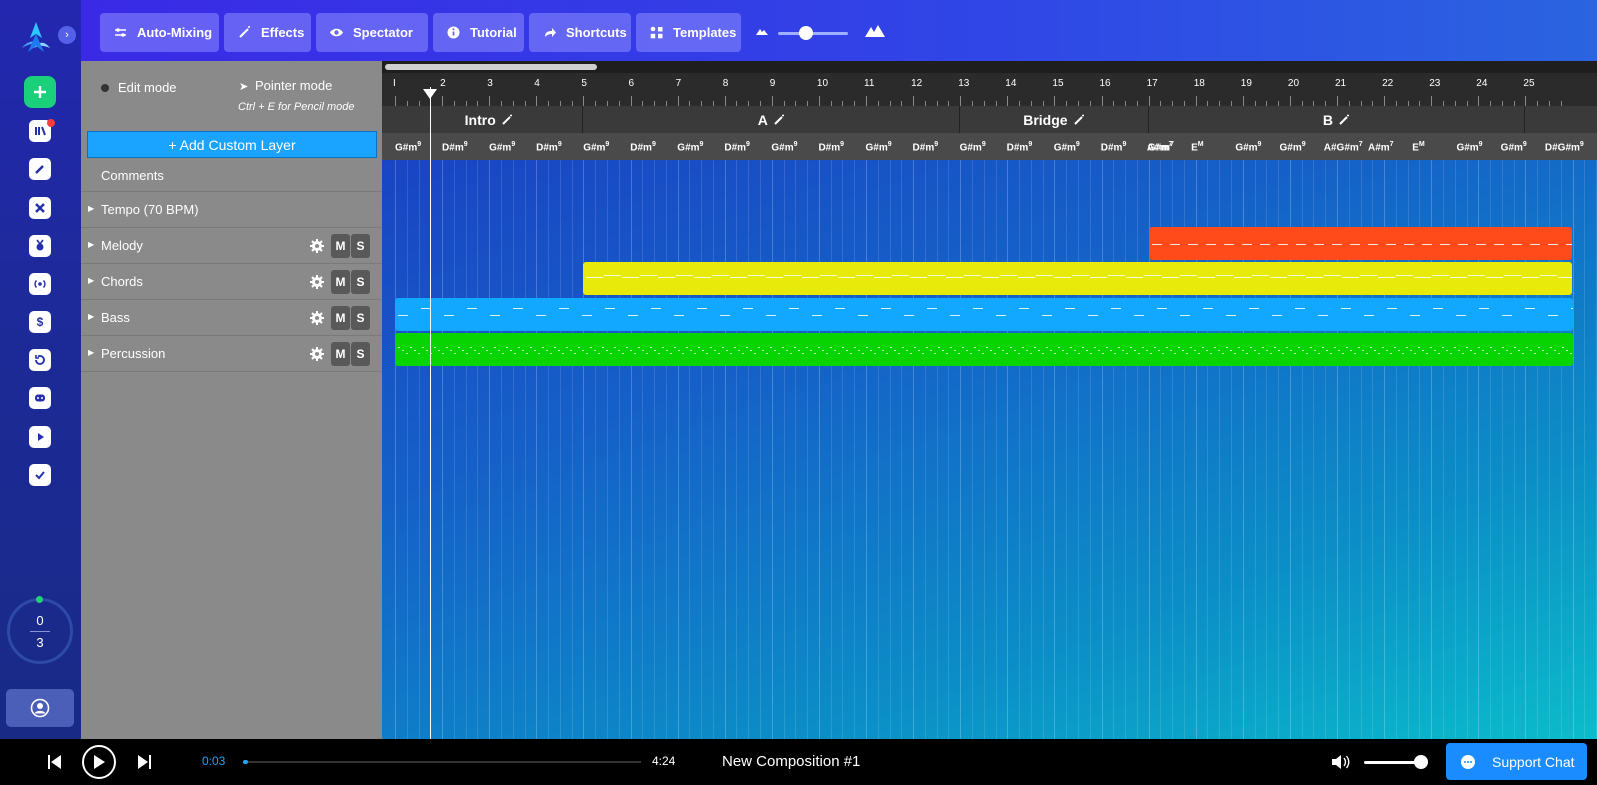 This screenshot has width=1597, height=785. I want to click on history-button, so click(40, 360).